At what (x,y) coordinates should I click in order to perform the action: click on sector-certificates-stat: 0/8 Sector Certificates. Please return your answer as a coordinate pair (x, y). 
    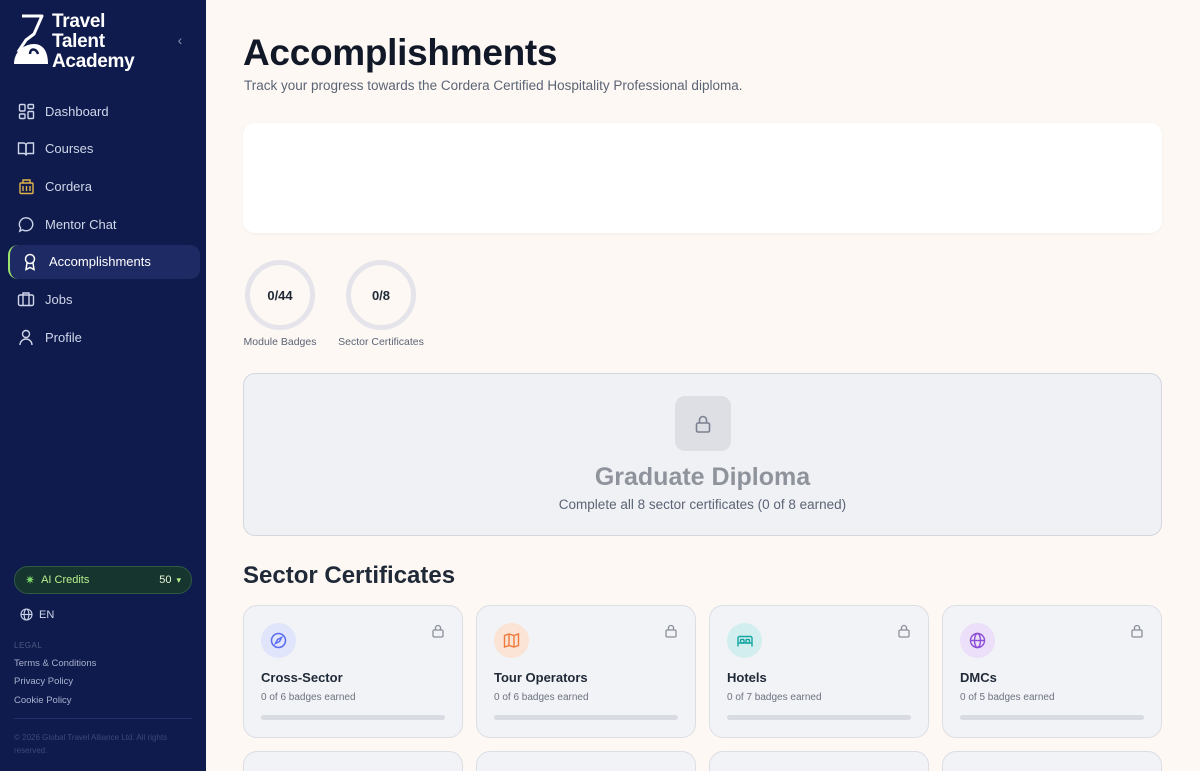
    Looking at the image, I should click on (381, 304).